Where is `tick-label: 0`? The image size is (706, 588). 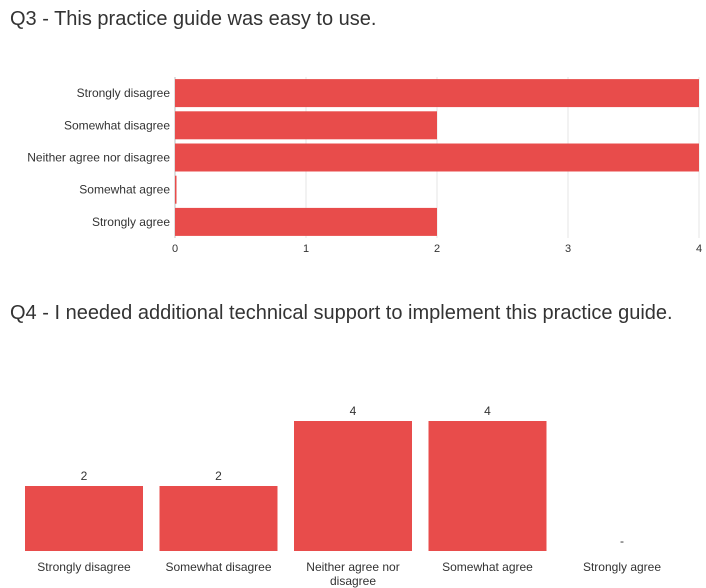
tick-label: 0 is located at coordinates (175, 249).